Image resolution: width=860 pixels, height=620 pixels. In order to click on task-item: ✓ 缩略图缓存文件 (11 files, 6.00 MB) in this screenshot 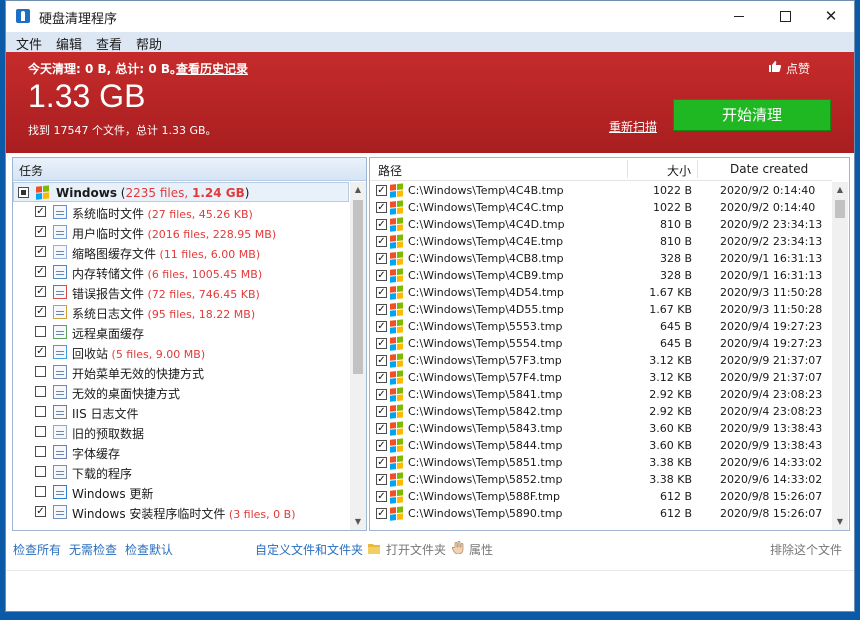, I will do `click(181, 252)`.